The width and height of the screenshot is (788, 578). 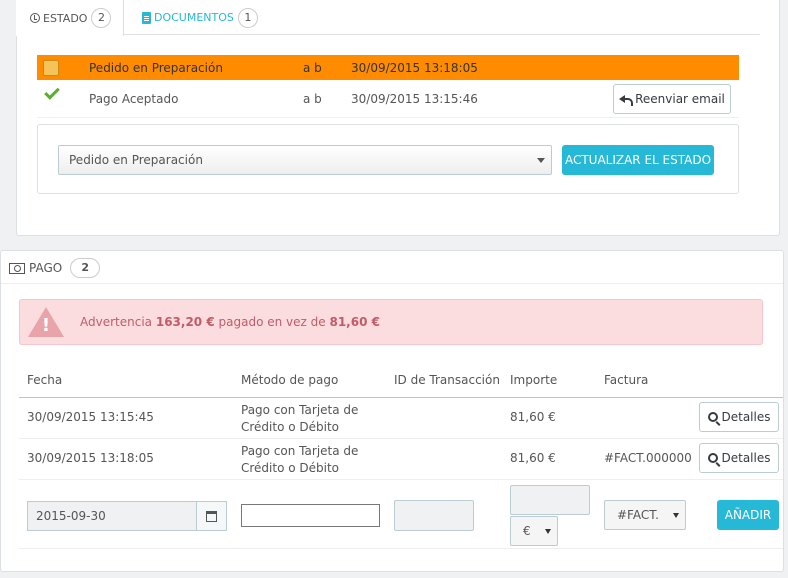 I want to click on payment-invoice: #FACT.000000, so click(x=648, y=458).